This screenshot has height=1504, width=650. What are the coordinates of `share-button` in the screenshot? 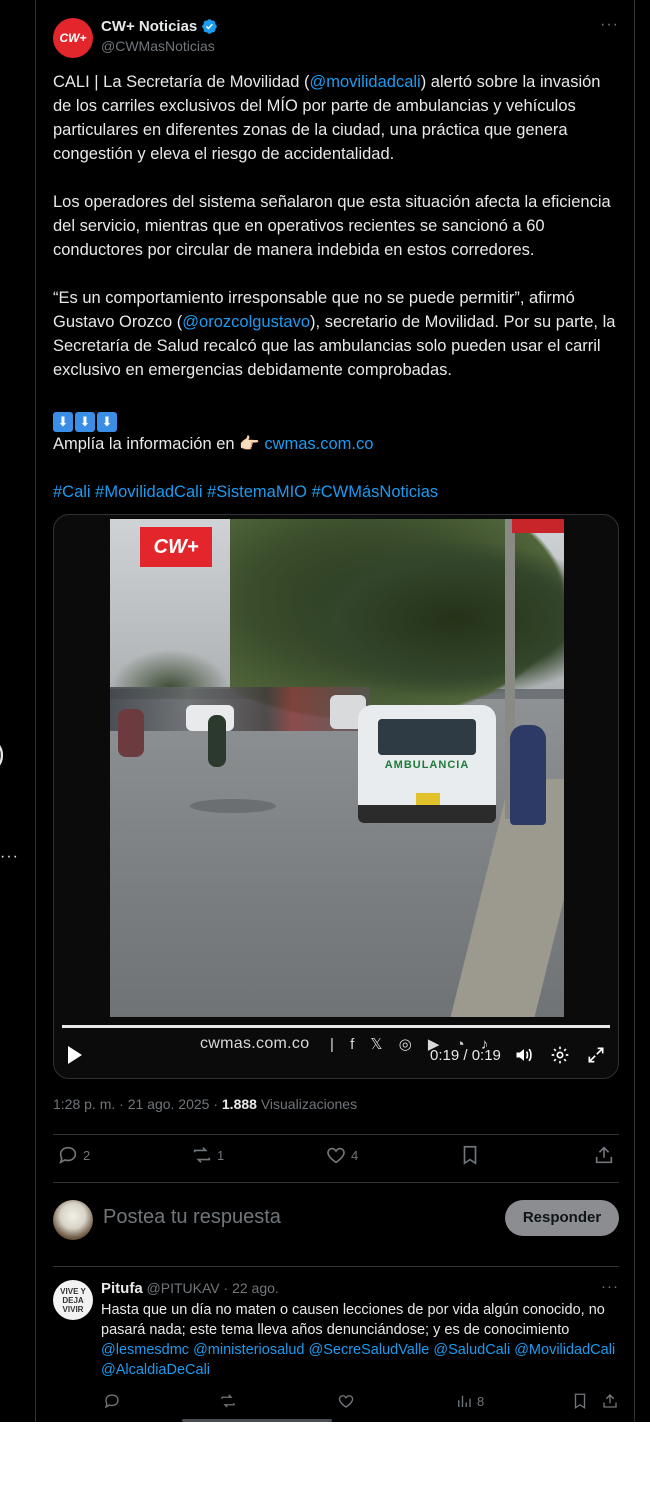 It's located at (604, 1155).